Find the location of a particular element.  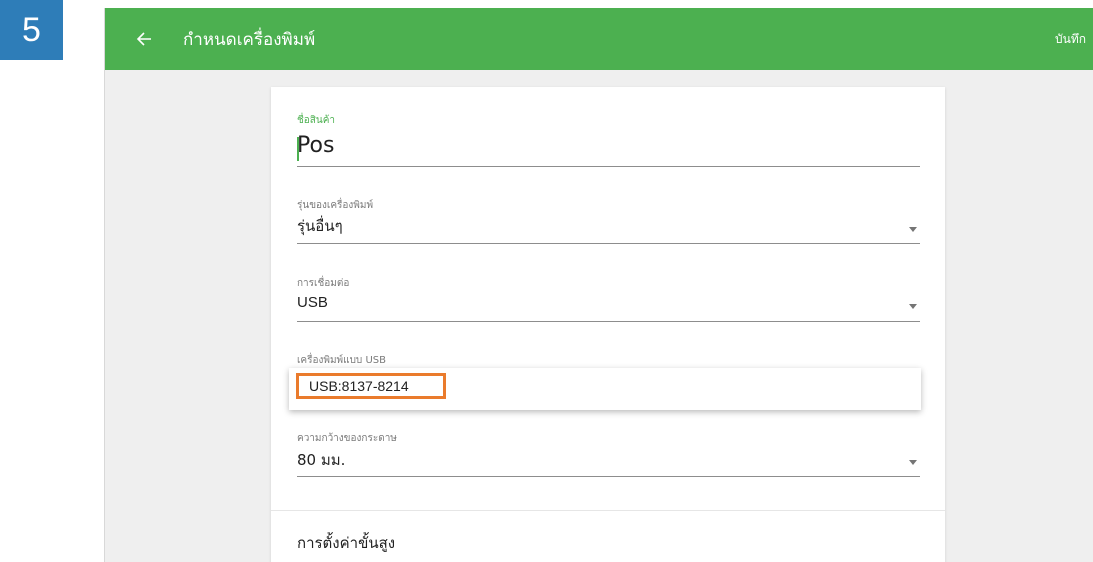

paper-width-label: ความกว้างของกระดาษ is located at coordinates (347, 438).